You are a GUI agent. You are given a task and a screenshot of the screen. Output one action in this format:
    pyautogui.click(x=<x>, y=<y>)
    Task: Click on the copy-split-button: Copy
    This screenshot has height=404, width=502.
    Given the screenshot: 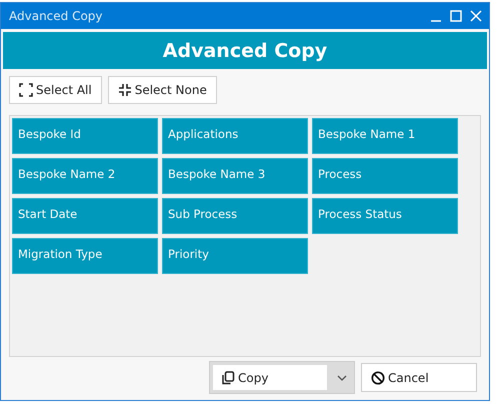 What is the action you would take?
    pyautogui.click(x=282, y=377)
    